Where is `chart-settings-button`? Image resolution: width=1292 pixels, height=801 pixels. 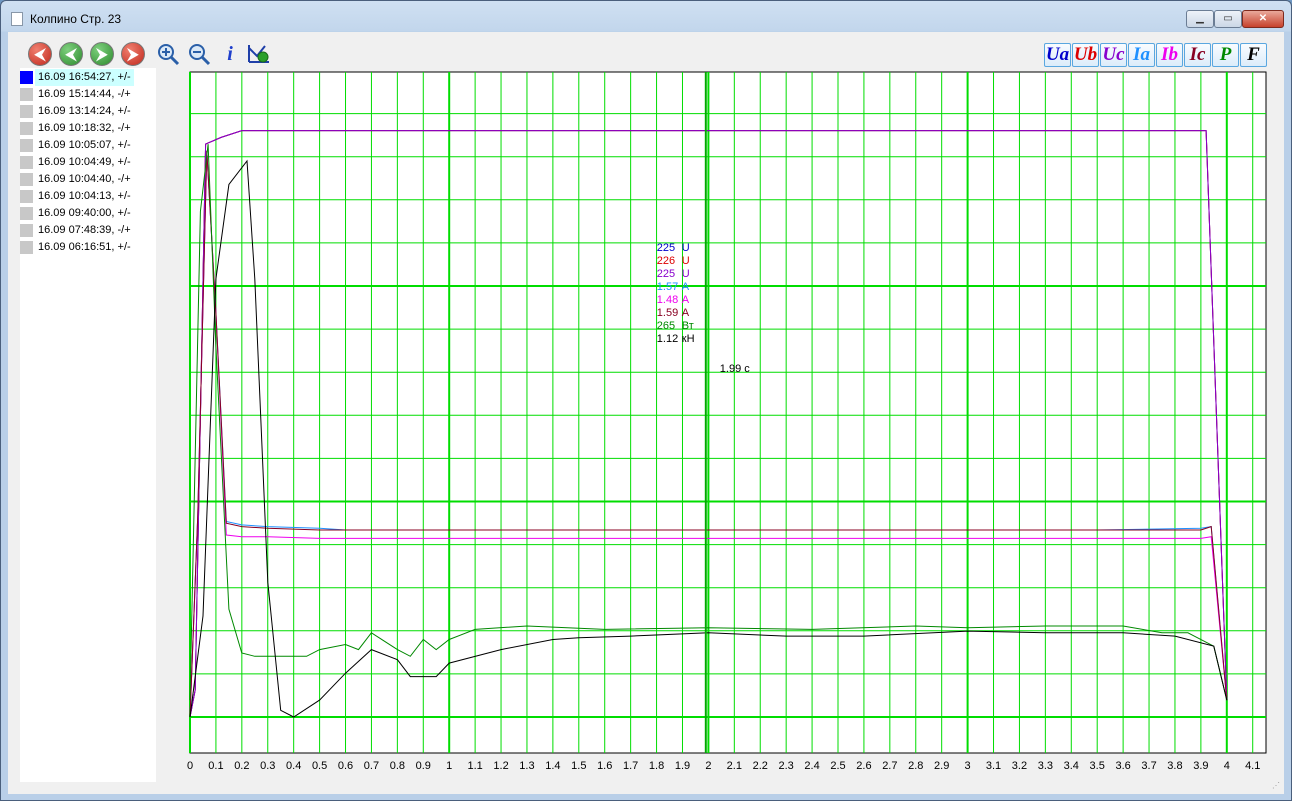 chart-settings-button is located at coordinates (258, 54).